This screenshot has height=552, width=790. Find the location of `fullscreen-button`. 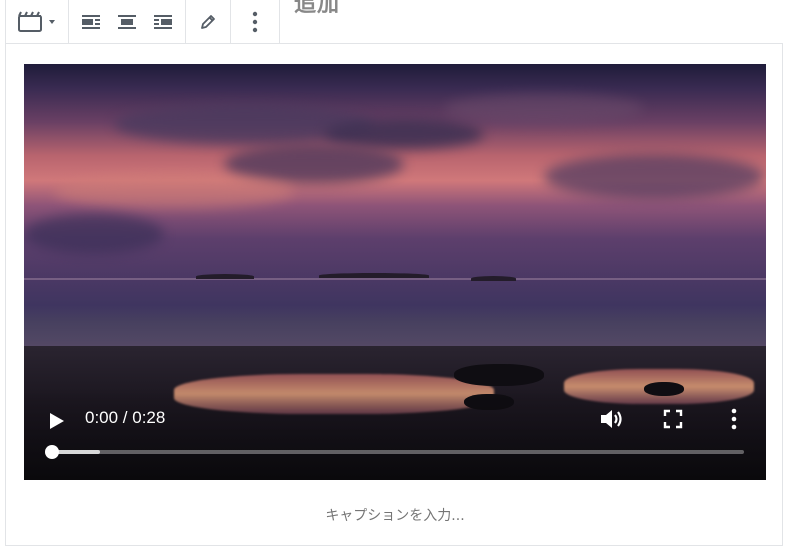

fullscreen-button is located at coordinates (673, 419).